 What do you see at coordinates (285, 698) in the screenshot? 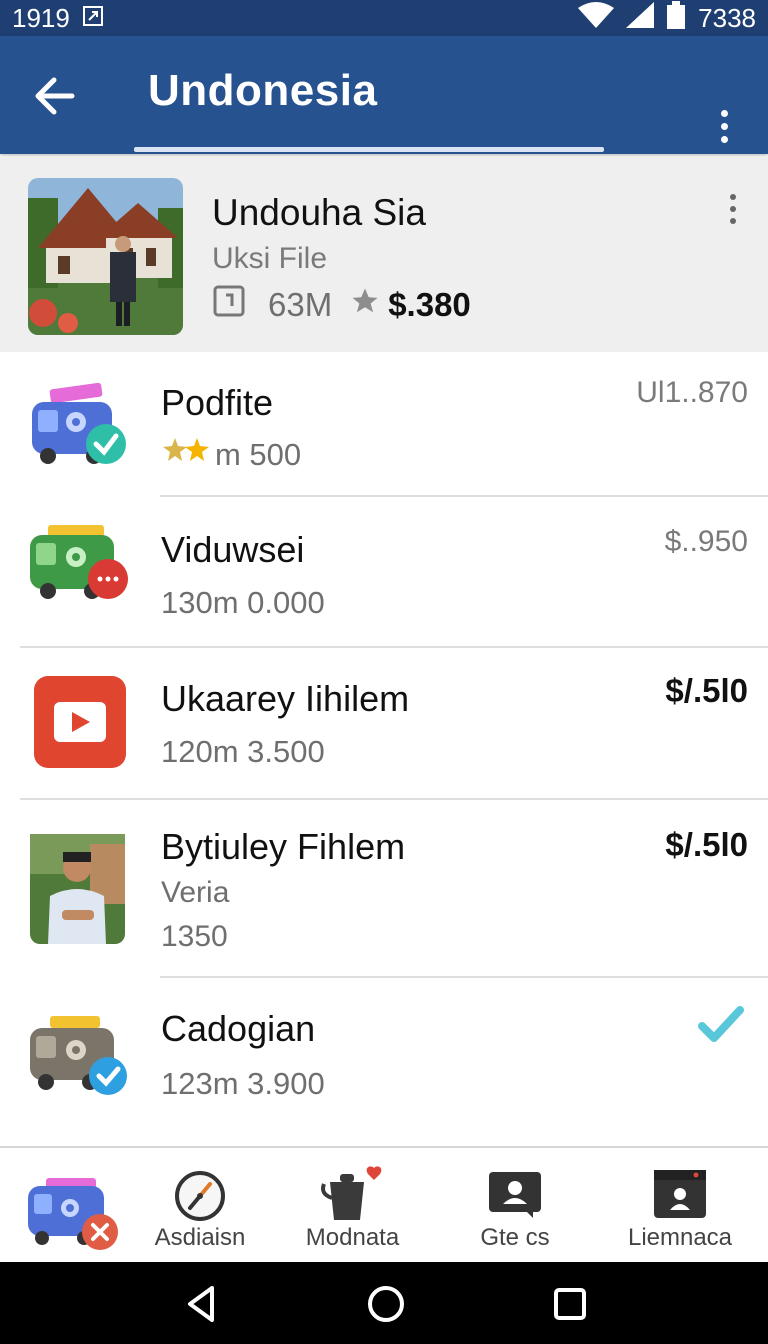
I see `item-title: Ukaarey Iihilem` at bounding box center [285, 698].